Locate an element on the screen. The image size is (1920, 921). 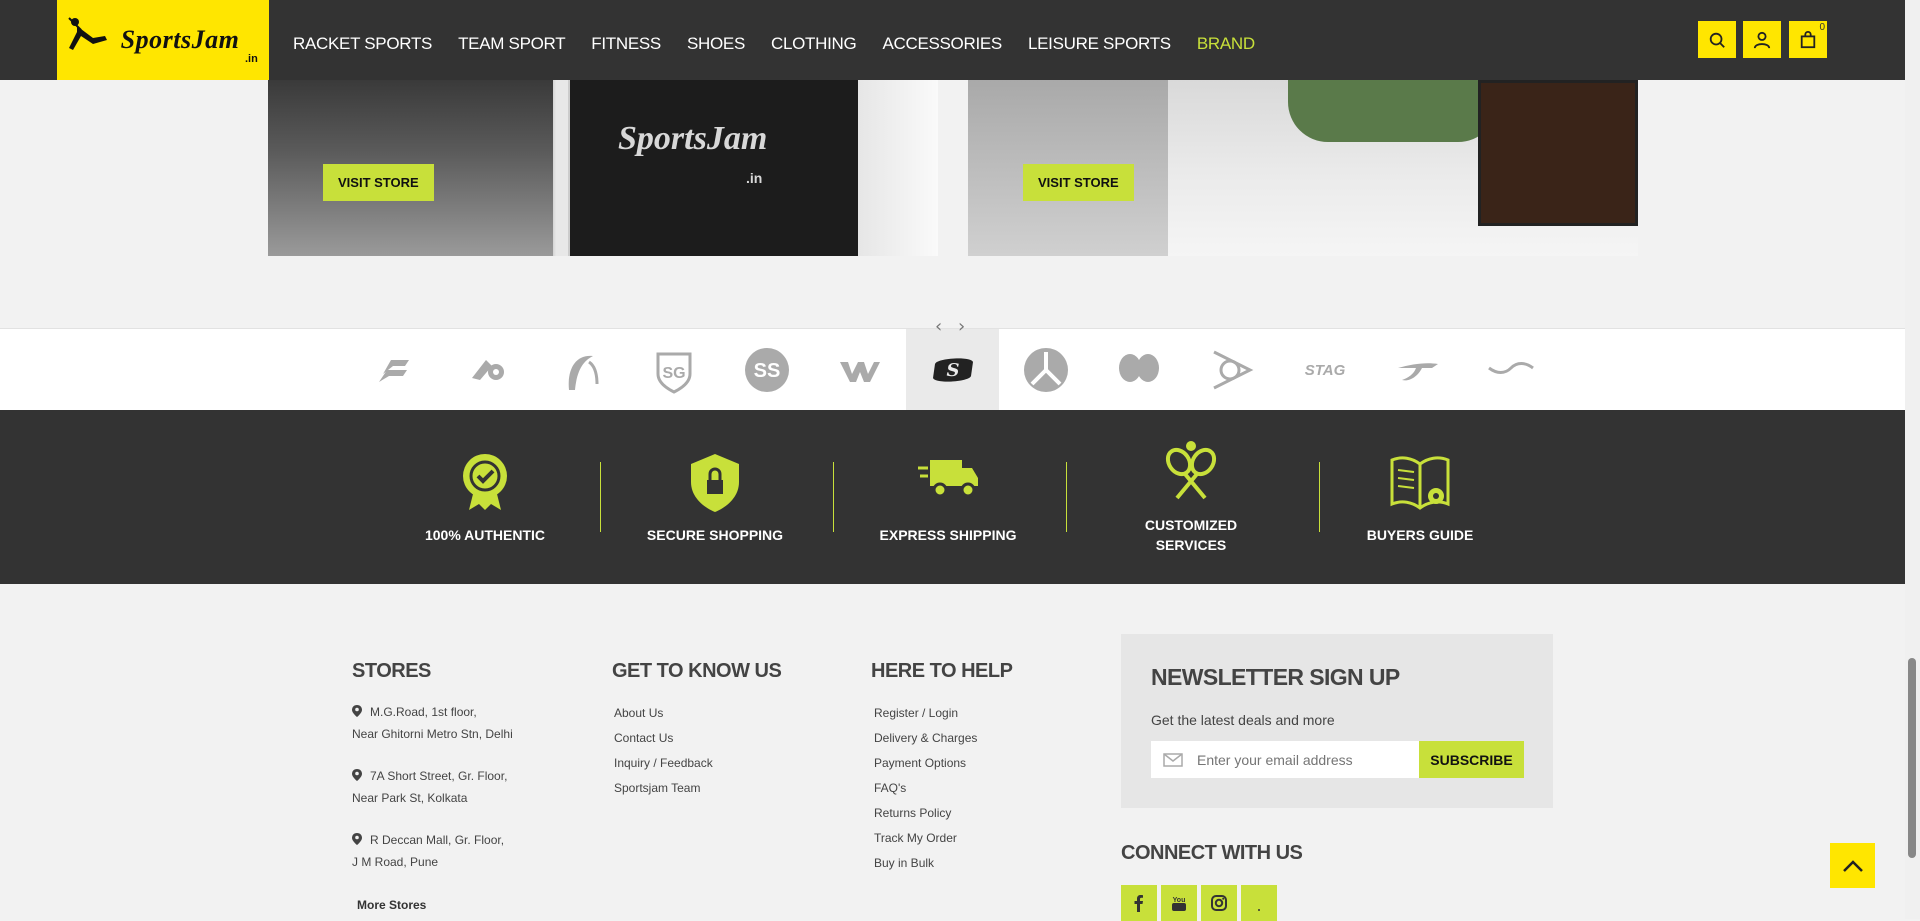
feature-buyers-guide: BUYERS GUIDE is located at coordinates (1420, 497).